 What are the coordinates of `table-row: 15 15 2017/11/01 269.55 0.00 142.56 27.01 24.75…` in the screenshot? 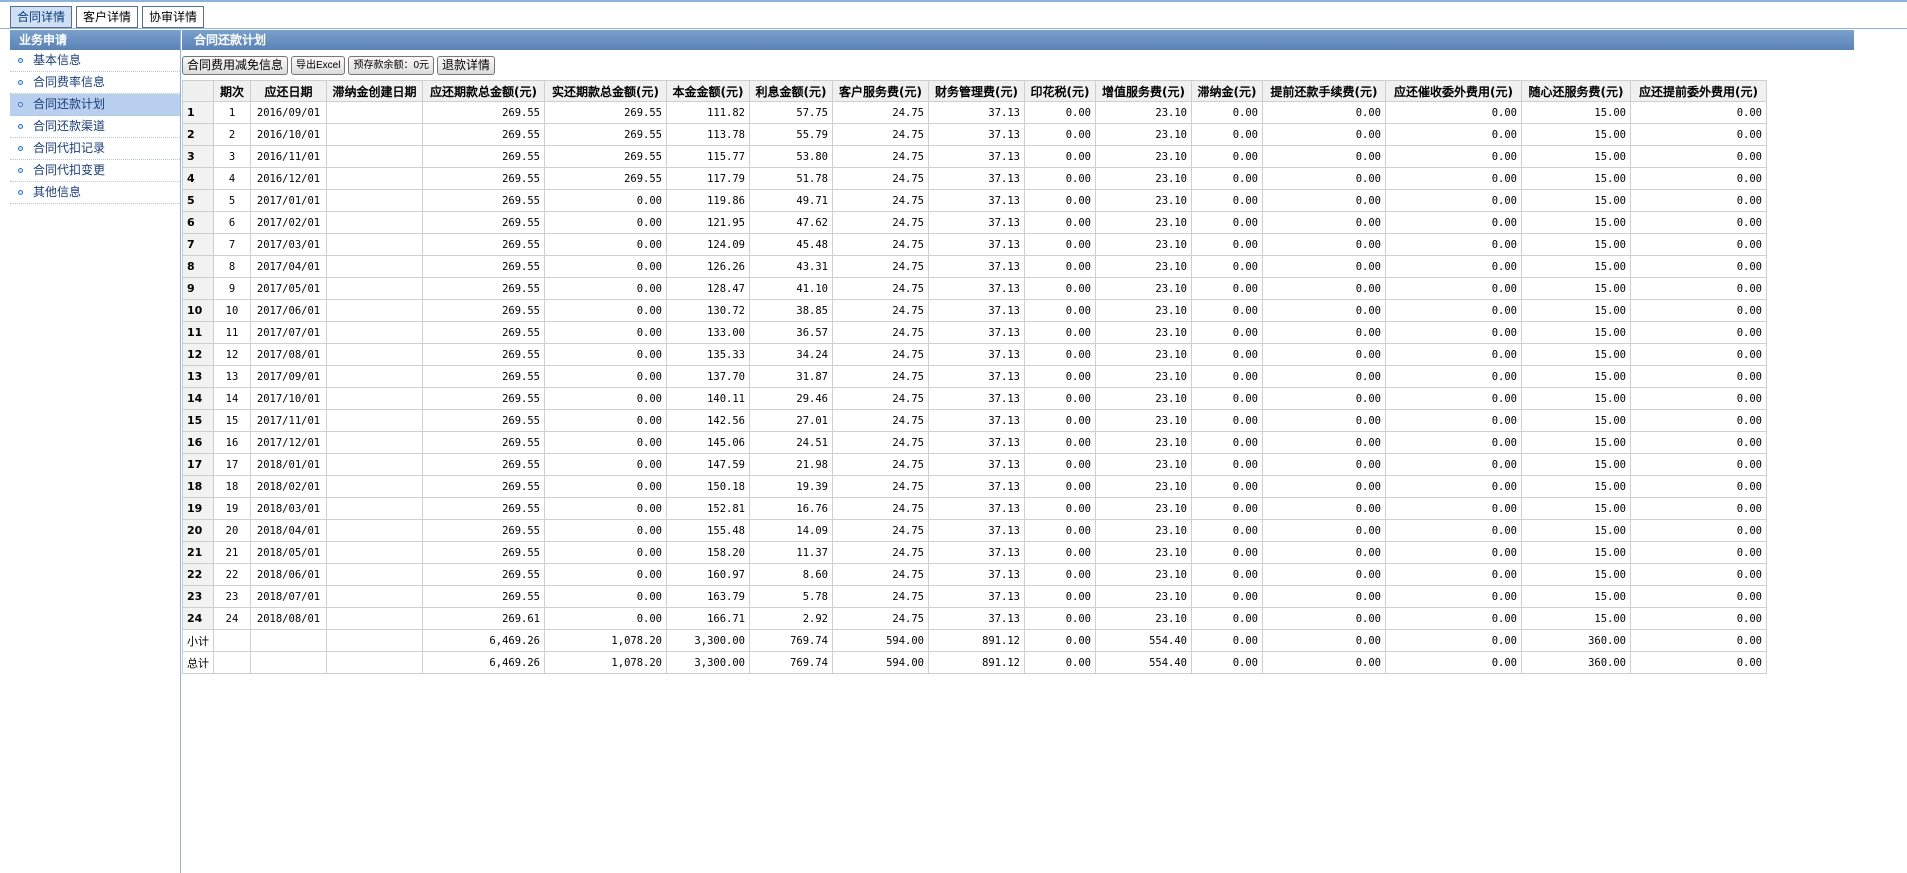 It's located at (974, 420).